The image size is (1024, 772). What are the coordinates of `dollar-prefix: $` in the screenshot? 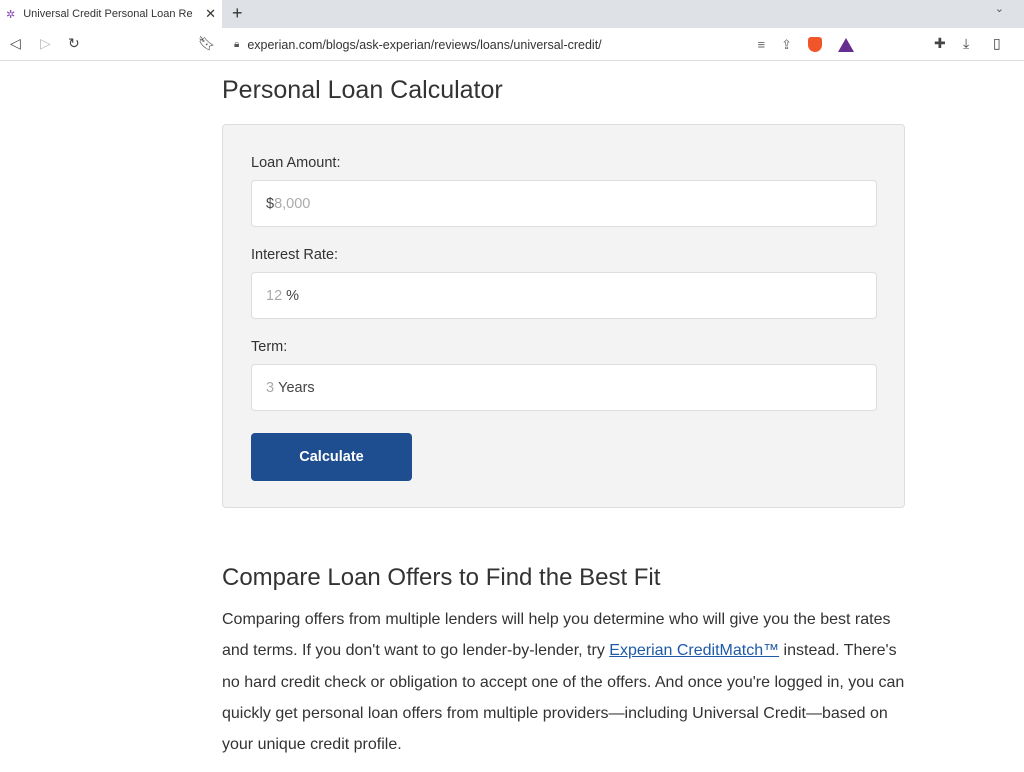 It's located at (270, 203).